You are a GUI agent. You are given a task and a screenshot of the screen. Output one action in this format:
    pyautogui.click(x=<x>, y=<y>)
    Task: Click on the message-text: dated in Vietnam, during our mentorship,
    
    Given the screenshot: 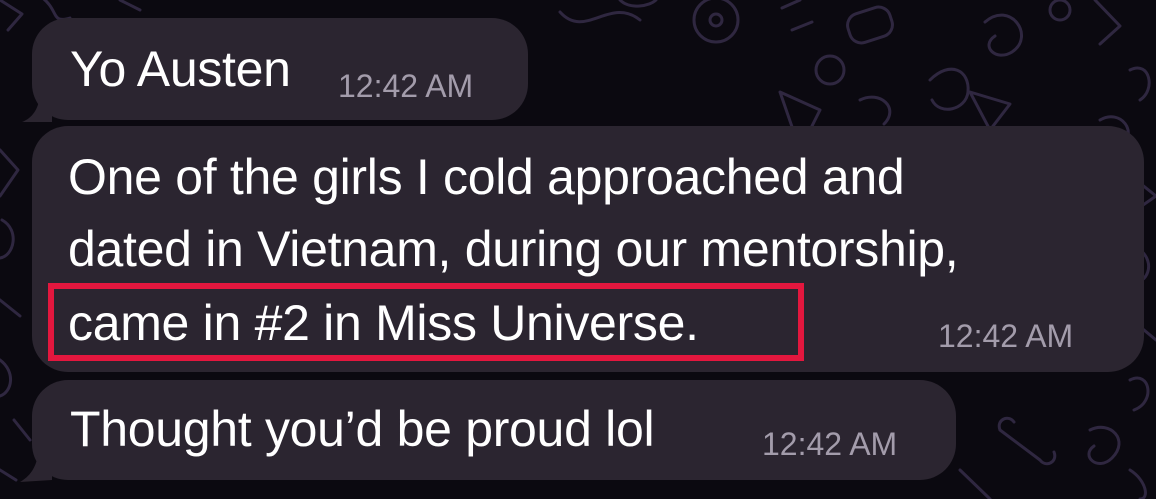 What is the action you would take?
    pyautogui.click(x=513, y=249)
    